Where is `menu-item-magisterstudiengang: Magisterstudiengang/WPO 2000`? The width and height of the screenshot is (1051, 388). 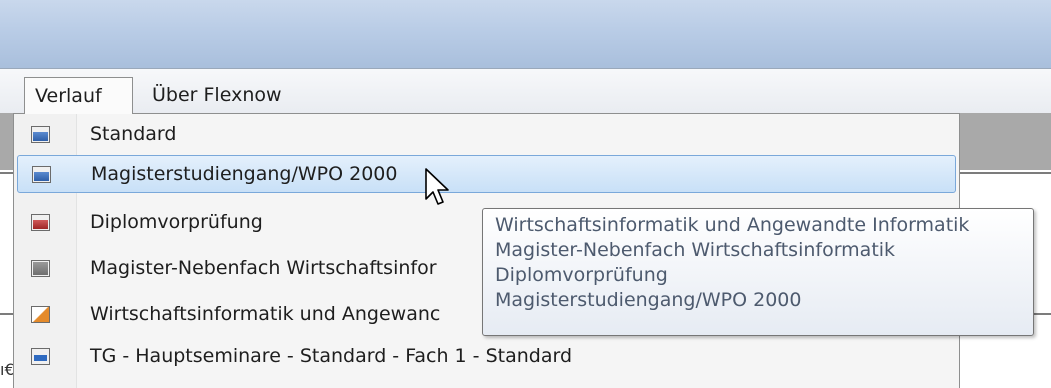
menu-item-magisterstudiengang: Magisterstudiengang/WPO 2000 is located at coordinates (486, 174).